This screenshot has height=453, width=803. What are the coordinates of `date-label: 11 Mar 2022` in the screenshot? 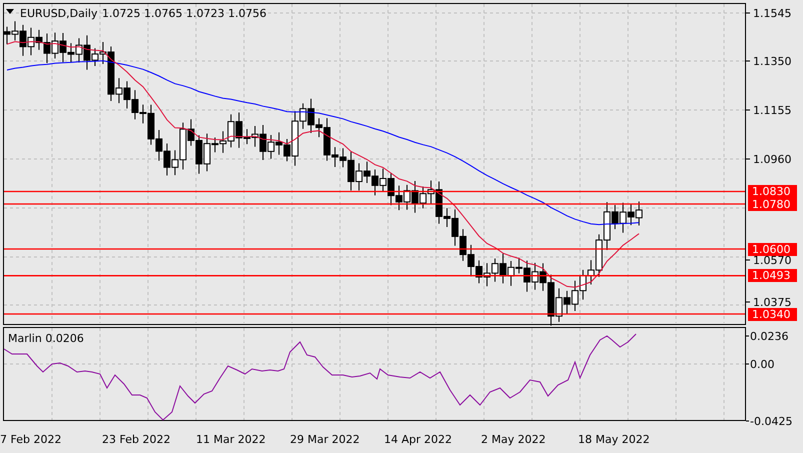 It's located at (231, 439).